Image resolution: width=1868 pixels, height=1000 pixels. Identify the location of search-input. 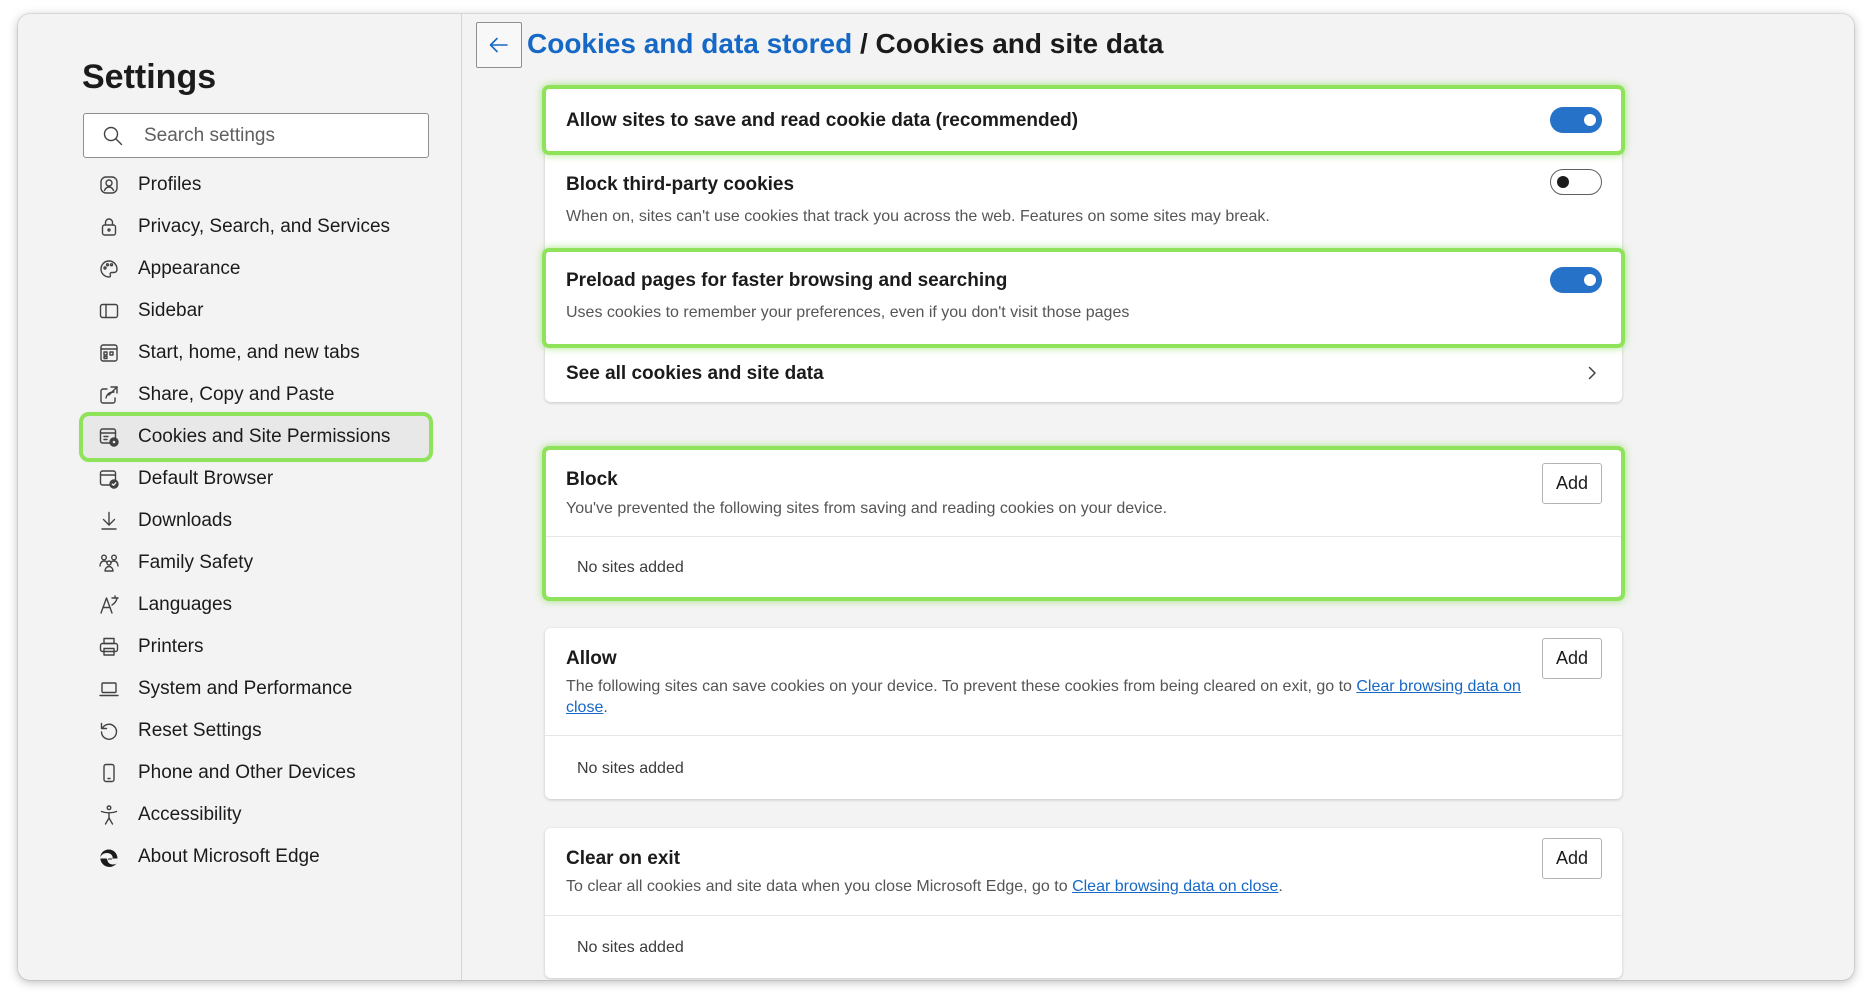
(284, 135).